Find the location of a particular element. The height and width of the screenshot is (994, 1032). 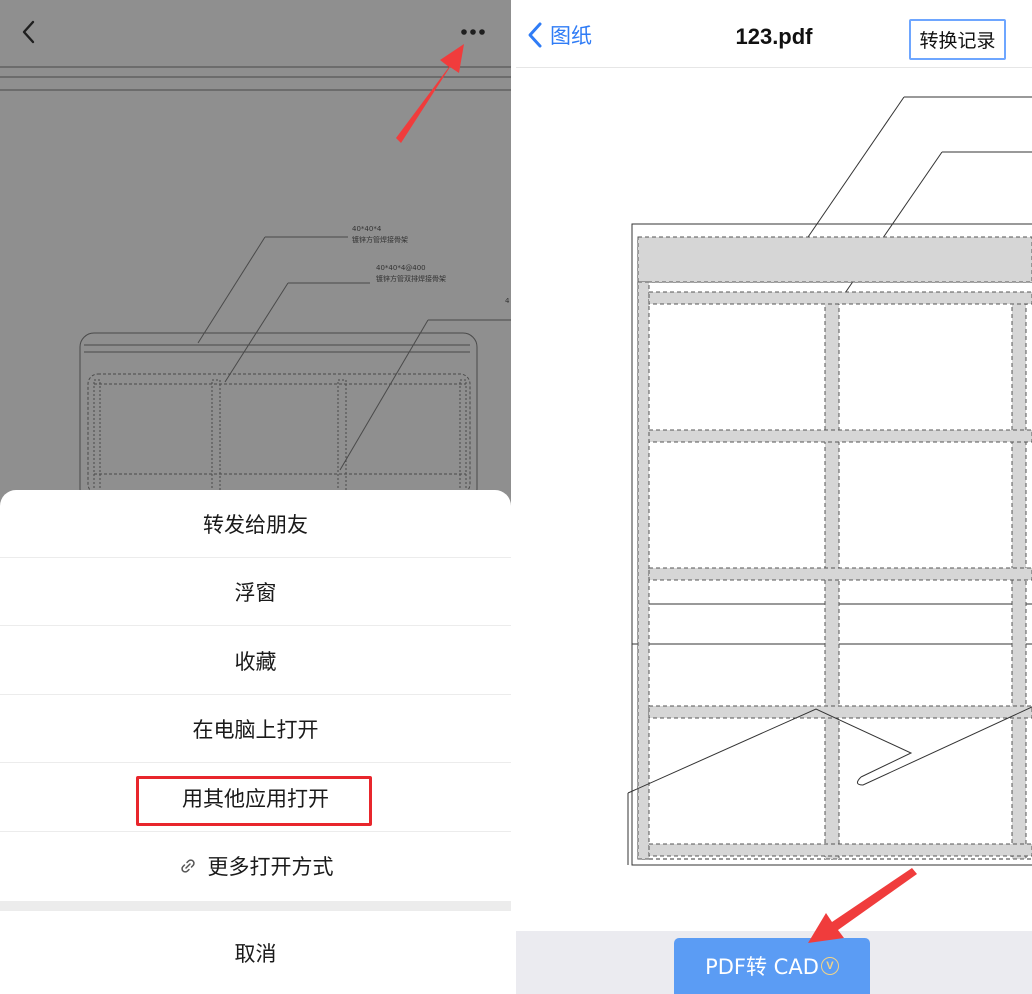

pdf-to-cad-button: PDF转 CAD V is located at coordinates (772, 966).